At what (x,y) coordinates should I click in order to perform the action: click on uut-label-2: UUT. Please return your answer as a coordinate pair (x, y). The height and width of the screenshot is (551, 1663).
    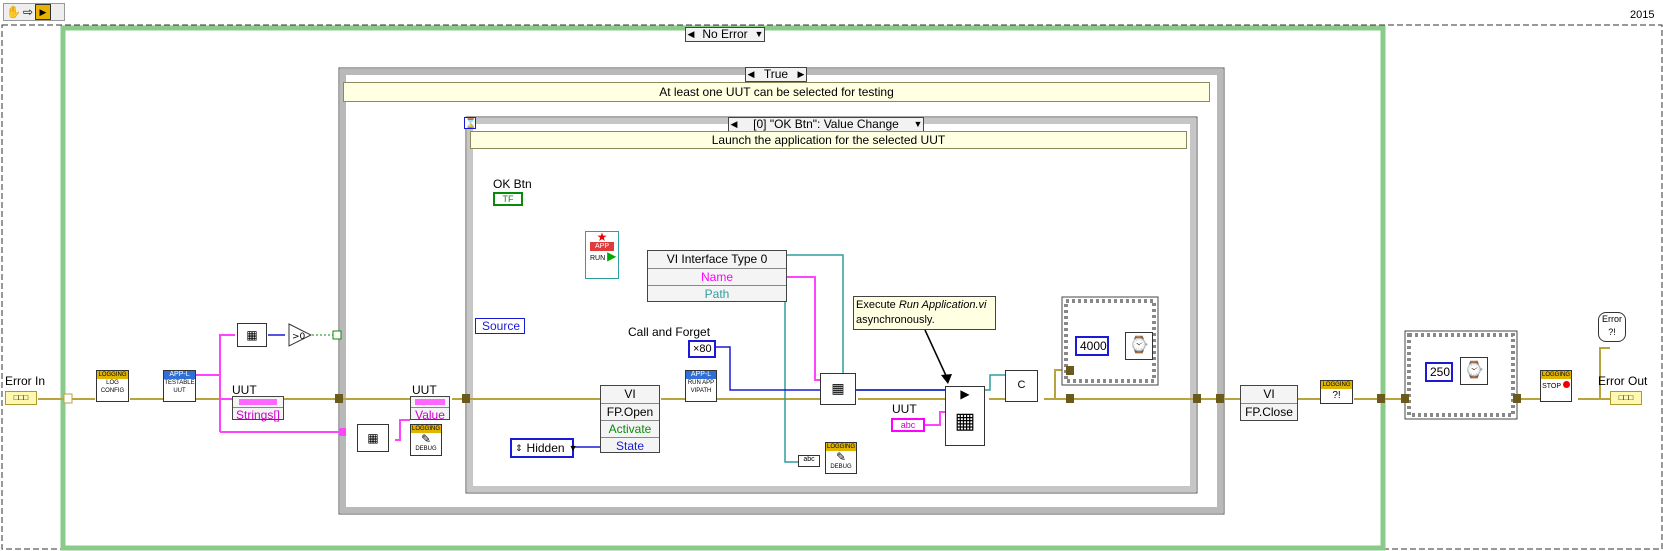
    Looking at the image, I should click on (424, 390).